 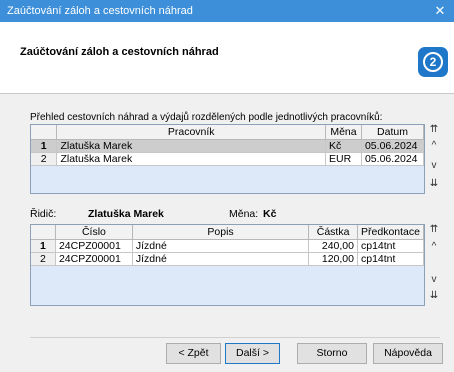 What do you see at coordinates (270, 214) in the screenshot?
I see `currency-value: Kč` at bounding box center [270, 214].